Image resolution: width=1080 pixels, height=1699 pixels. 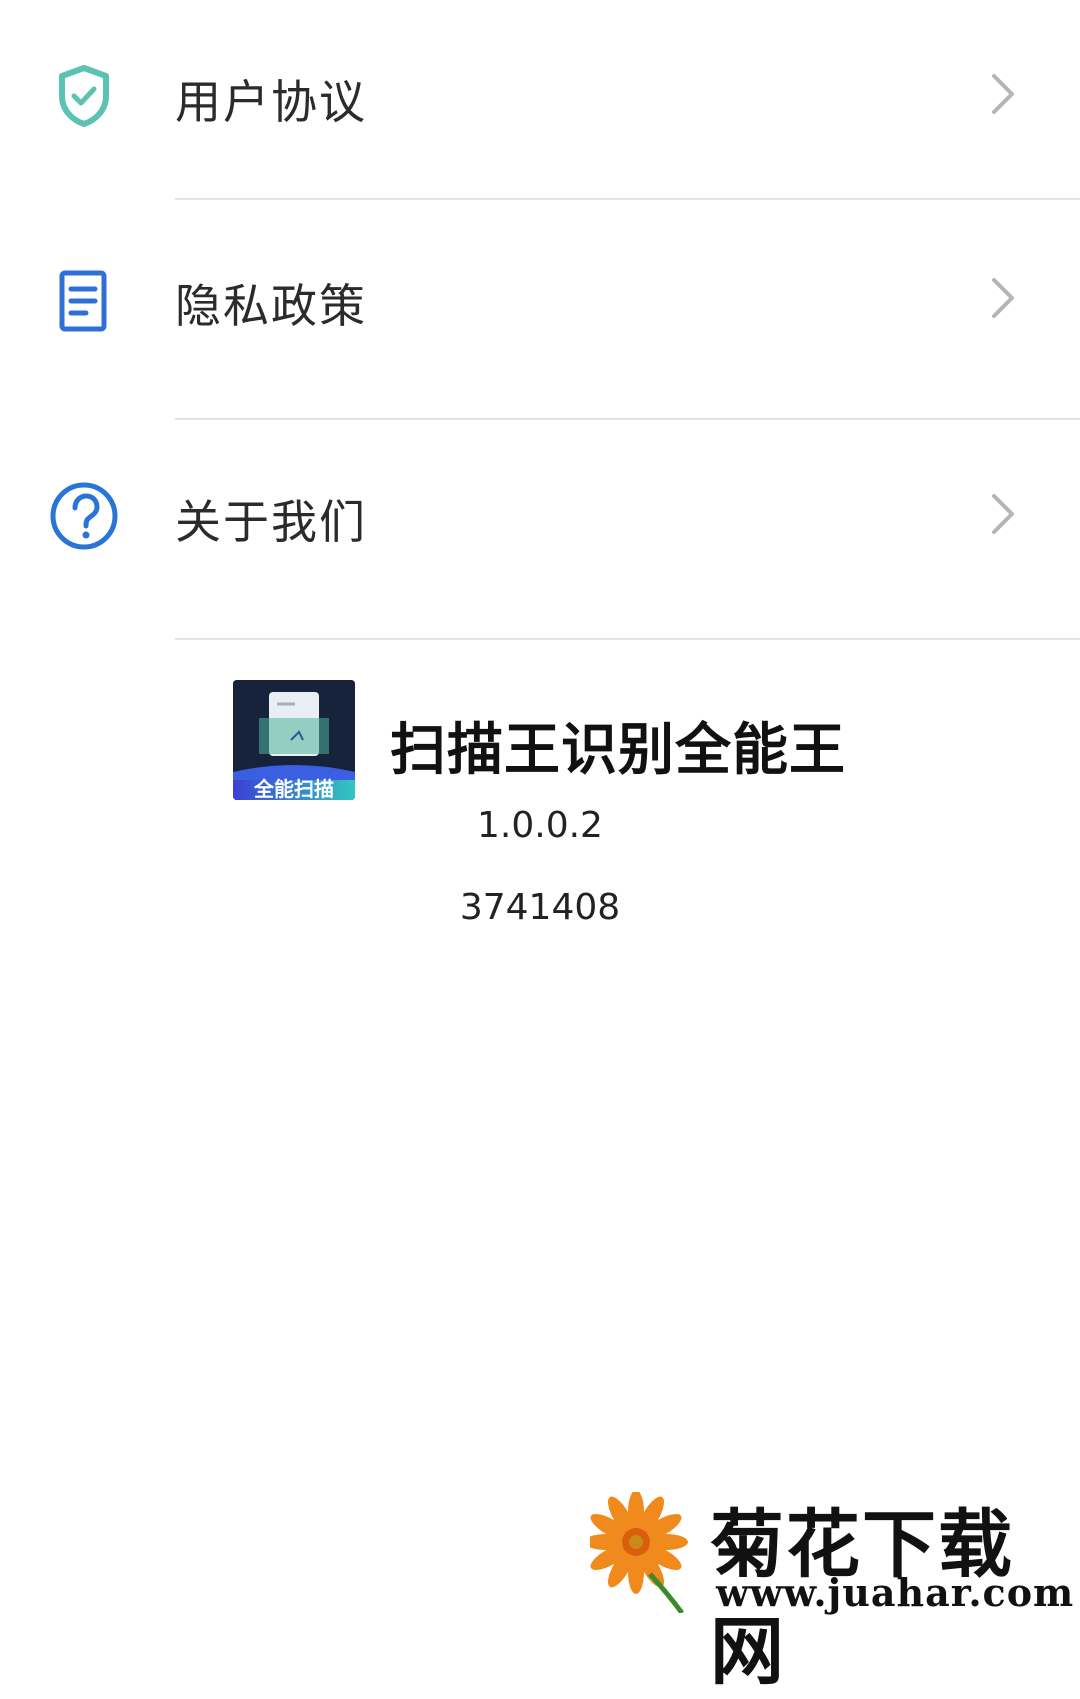 I want to click on menu-item-label: 关于我们, so click(x=271, y=522).